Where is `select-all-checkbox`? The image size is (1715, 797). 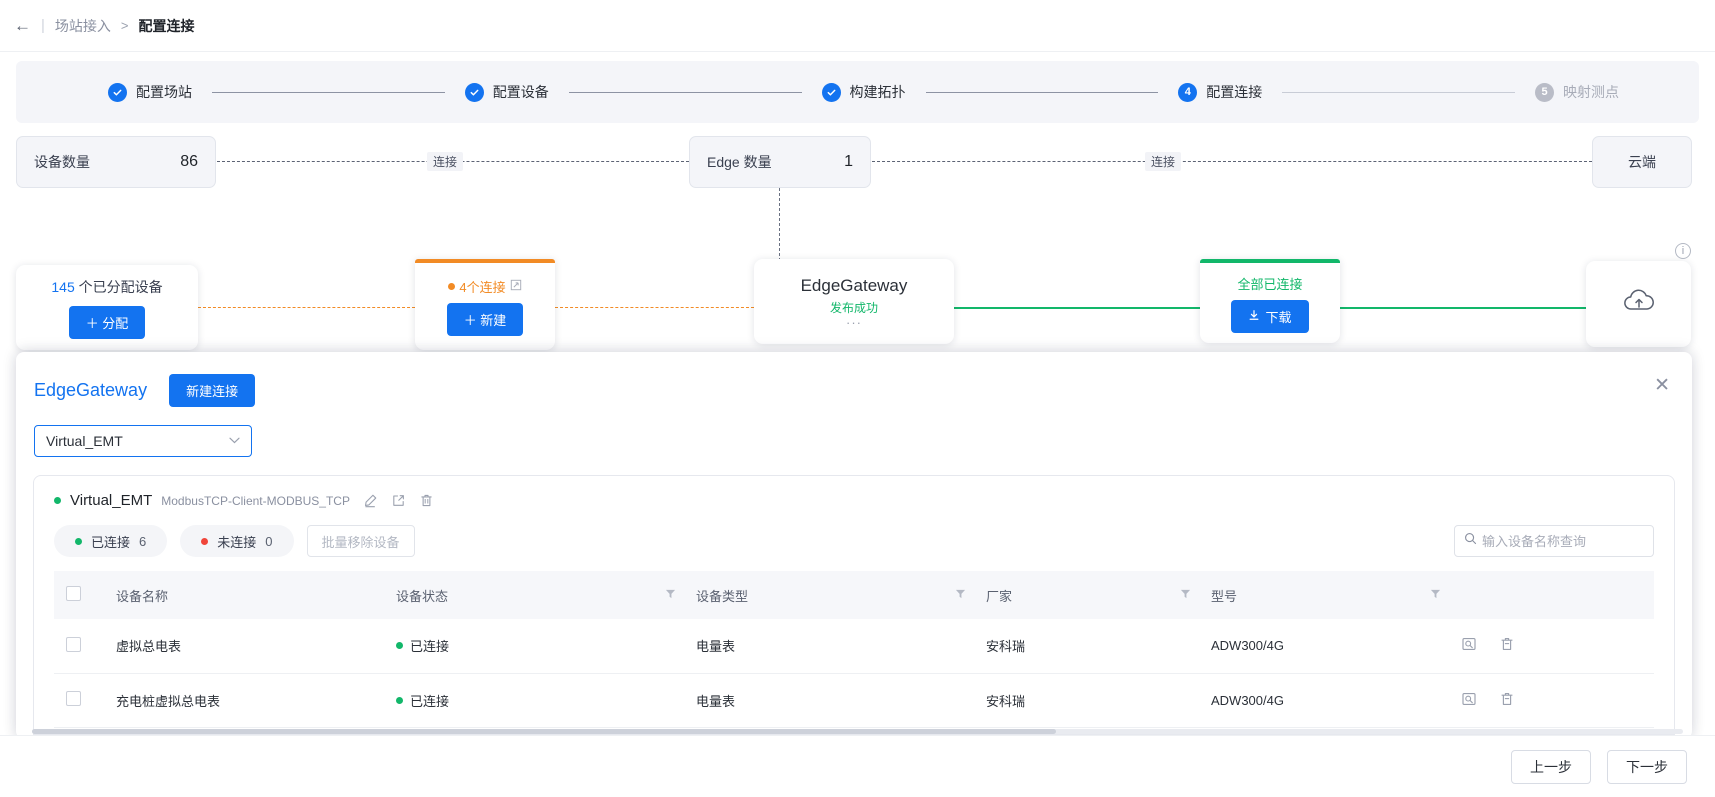 select-all-checkbox is located at coordinates (73, 593).